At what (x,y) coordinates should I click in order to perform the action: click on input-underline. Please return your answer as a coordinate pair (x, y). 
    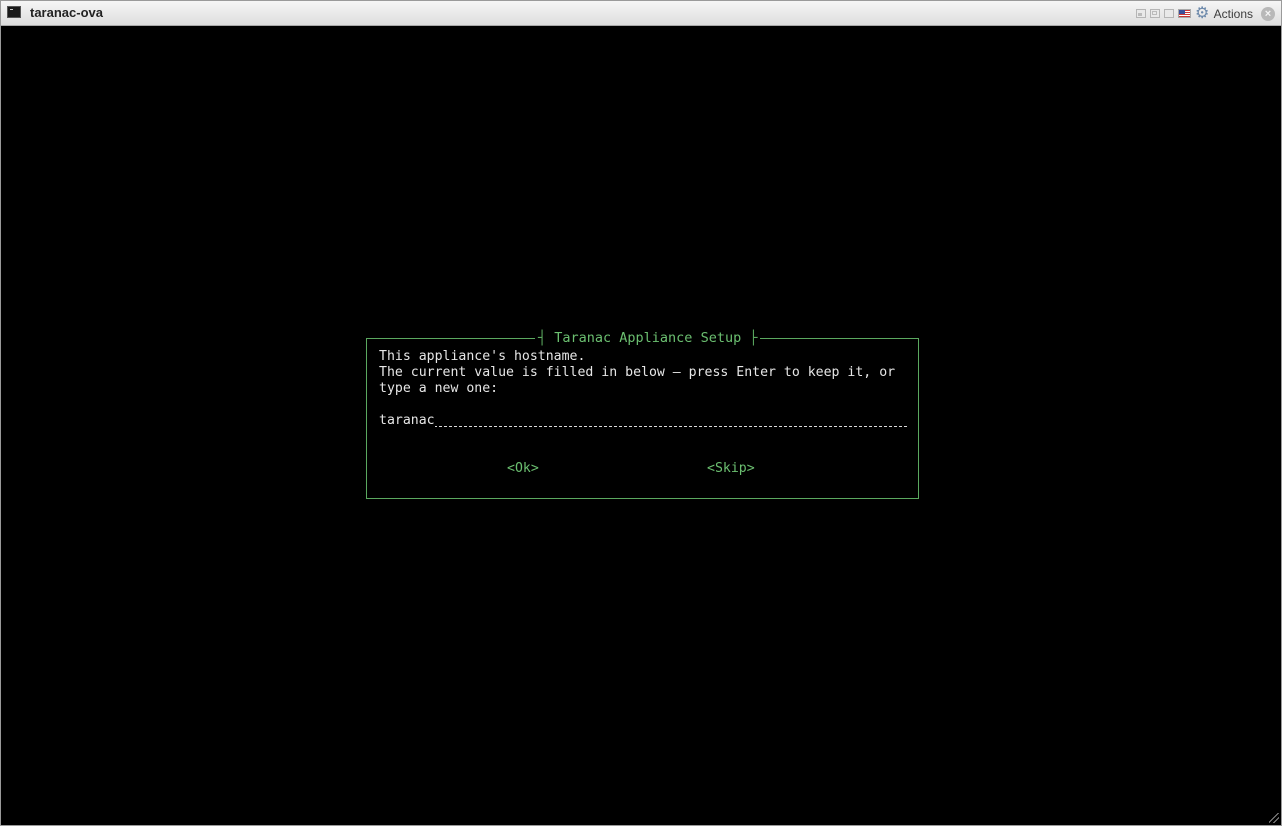
    Looking at the image, I should click on (643, 426).